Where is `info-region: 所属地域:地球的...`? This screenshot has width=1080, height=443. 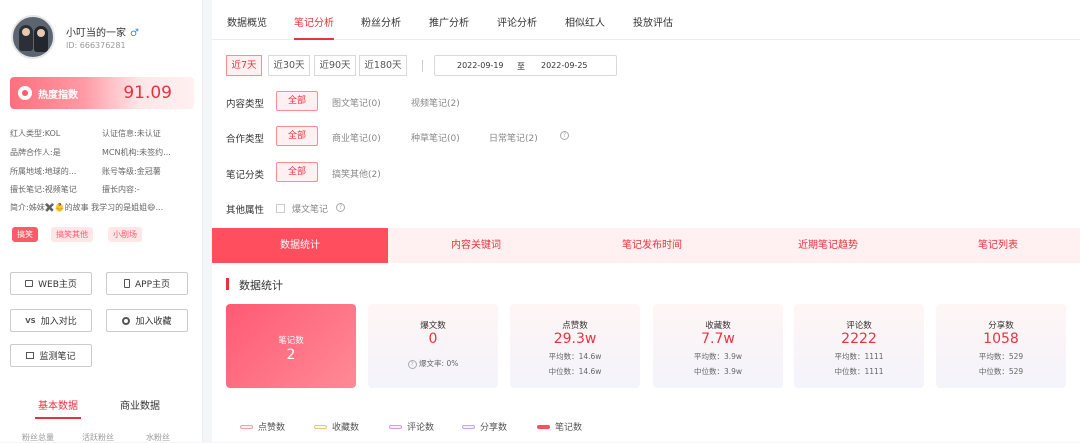 info-region: 所属地域:地球的... is located at coordinates (43, 171).